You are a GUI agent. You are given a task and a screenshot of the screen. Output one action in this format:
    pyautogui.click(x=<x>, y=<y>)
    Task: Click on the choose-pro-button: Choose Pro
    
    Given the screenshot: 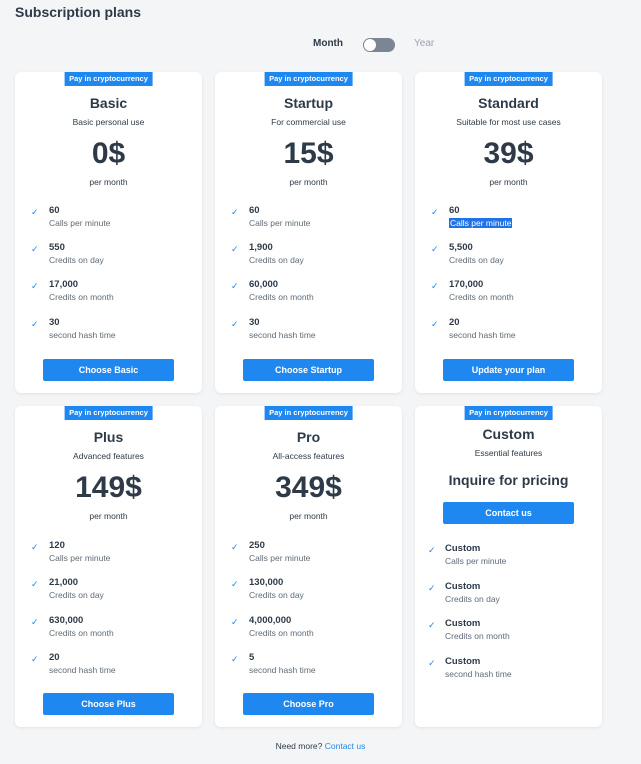 What is the action you would take?
    pyautogui.click(x=308, y=704)
    